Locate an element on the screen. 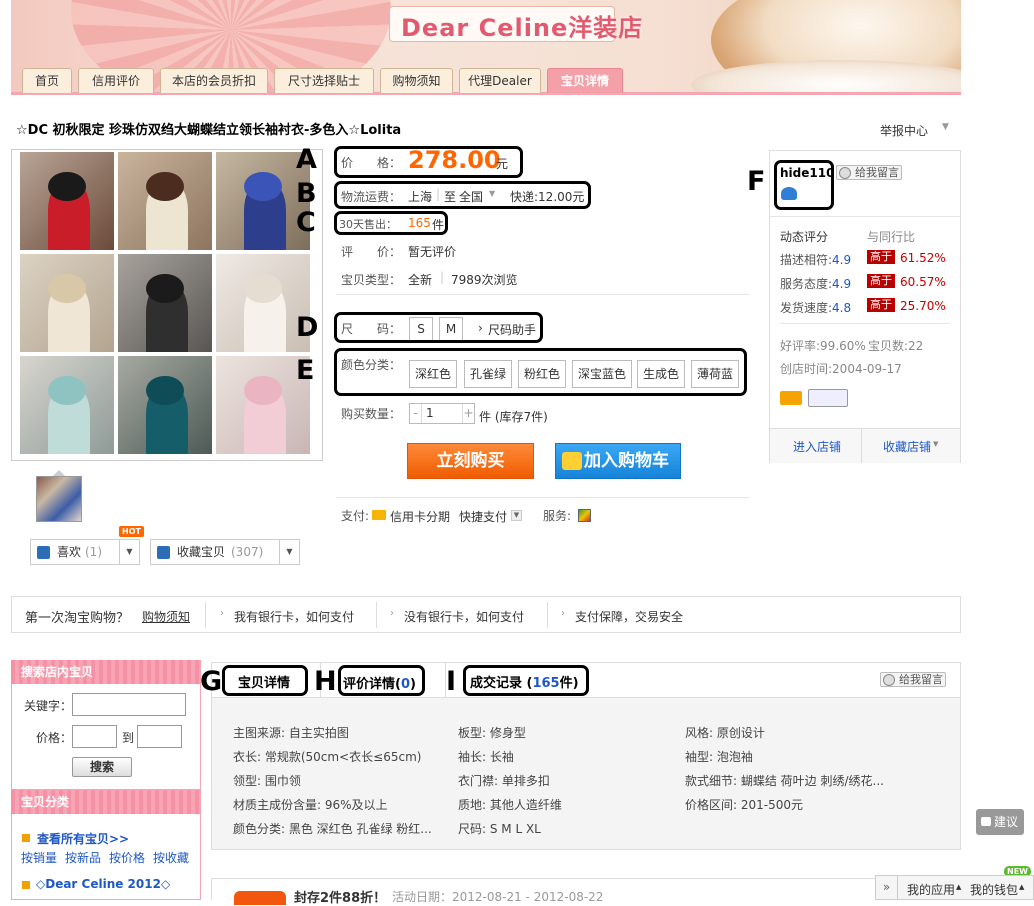 Image resolution: width=1034 pixels, height=906 pixels. annotation-label-i: I is located at coordinates (451, 681).